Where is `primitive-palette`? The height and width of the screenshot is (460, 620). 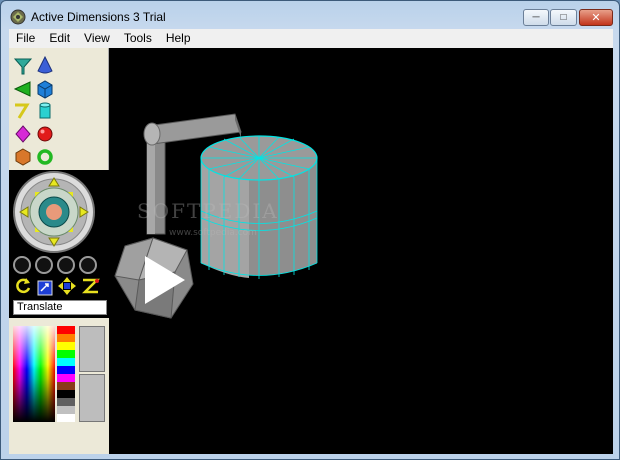 primitive-palette is located at coordinates (59, 109).